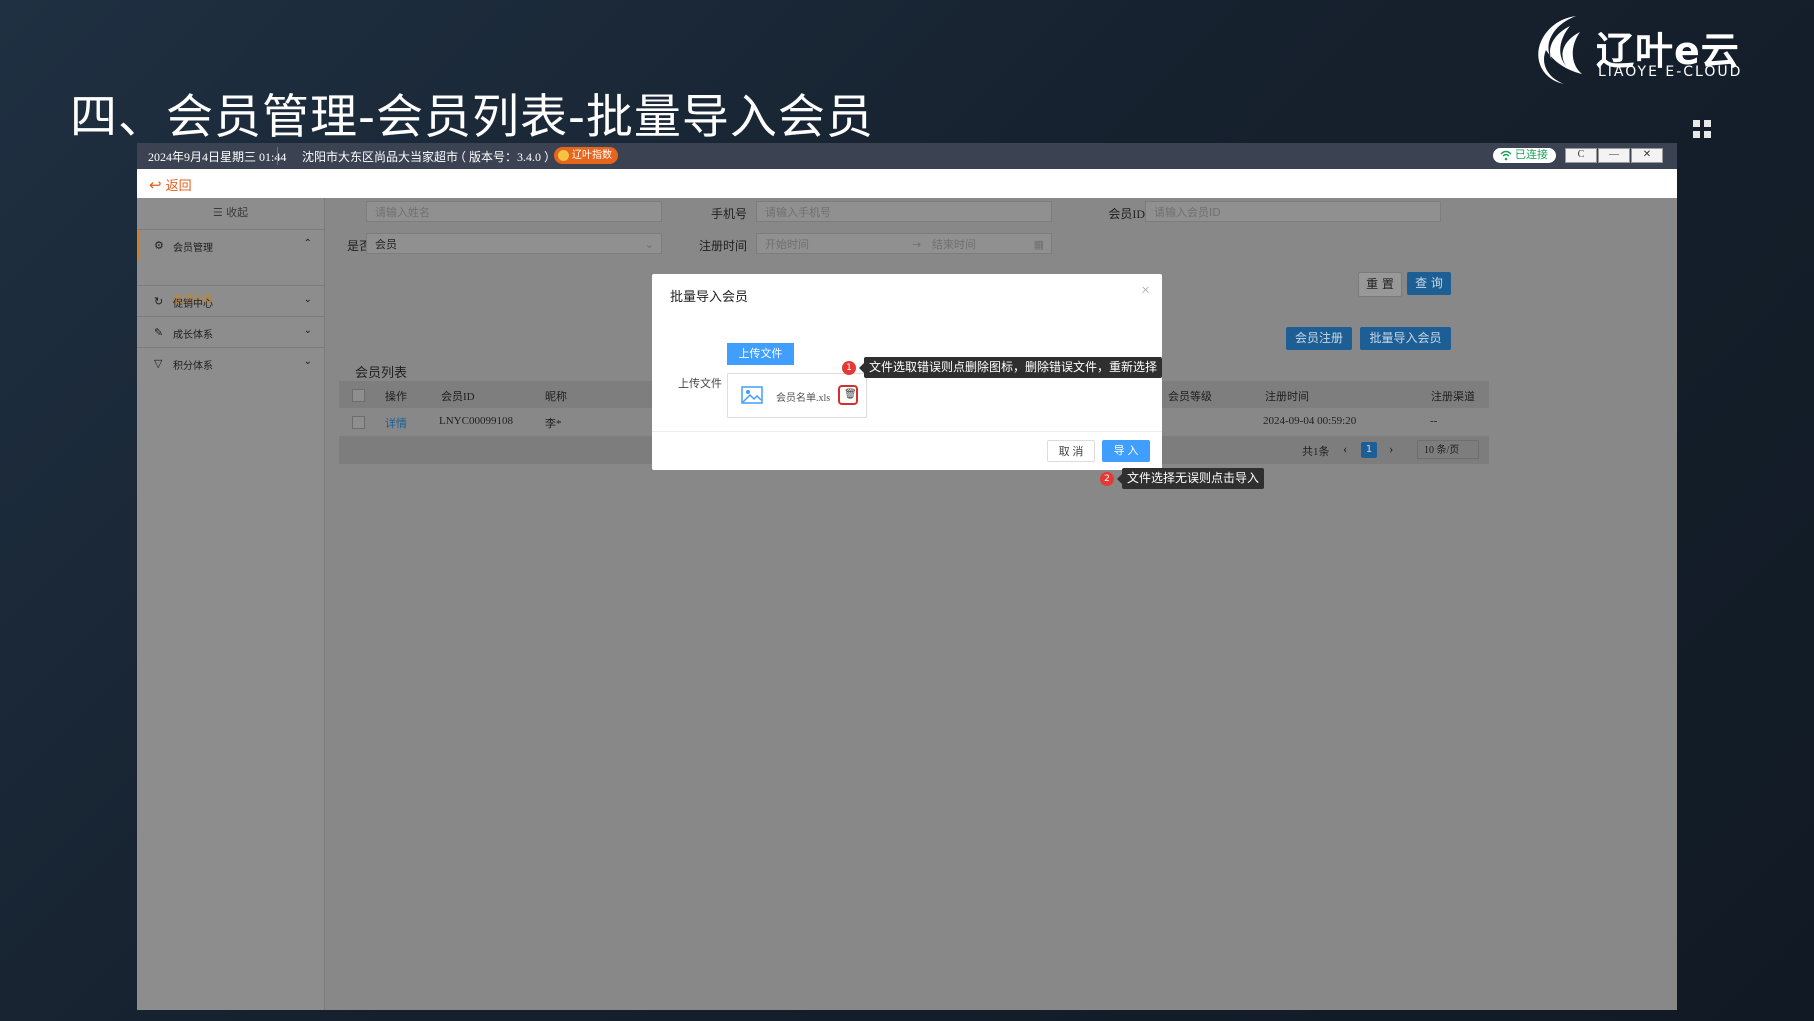 This screenshot has height=1021, width=1814. I want to click on member-id-input: 请输入会员ID, so click(1293, 211).